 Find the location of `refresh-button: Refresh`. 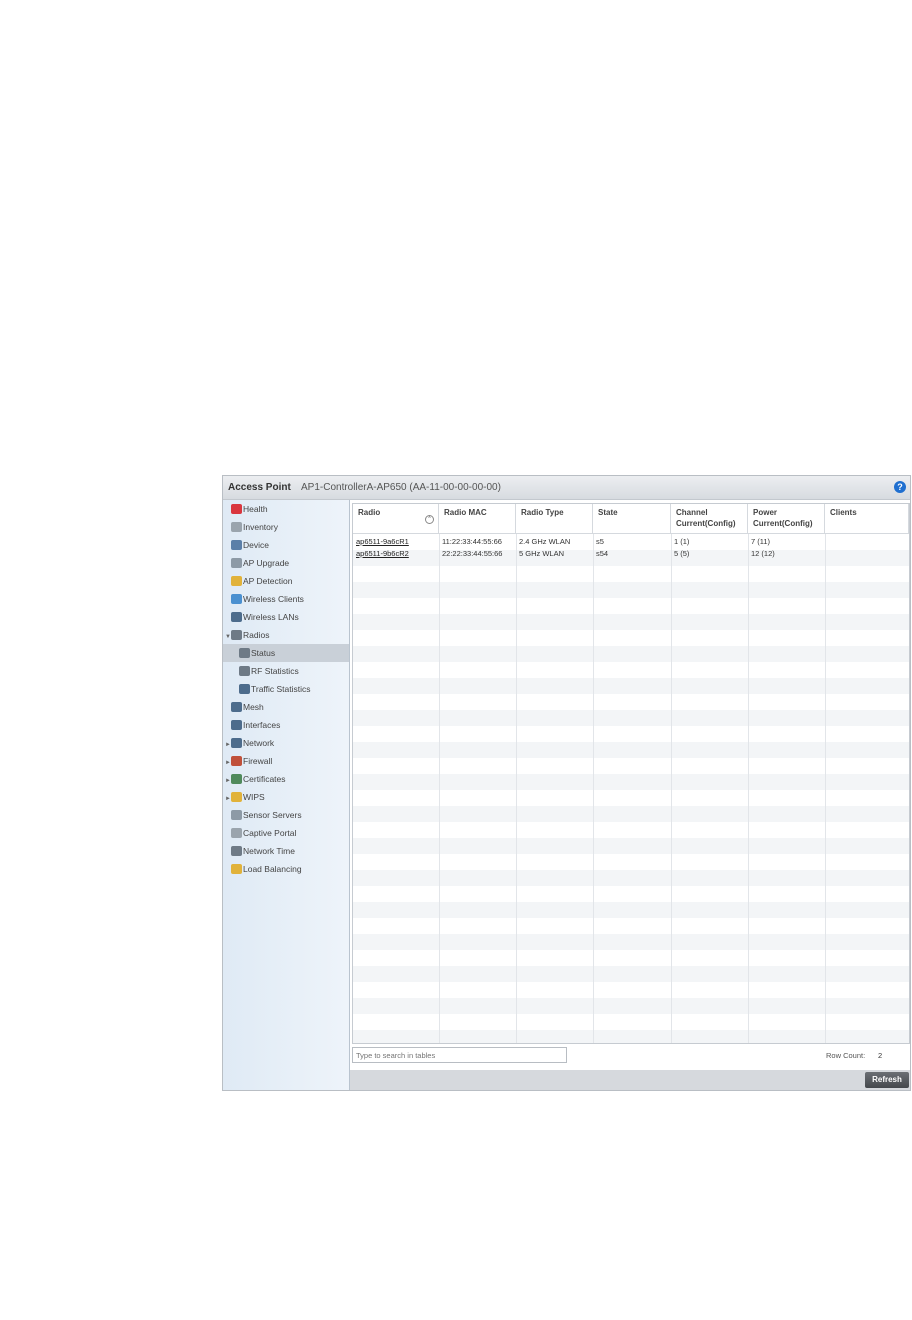

refresh-button: Refresh is located at coordinates (887, 1080).